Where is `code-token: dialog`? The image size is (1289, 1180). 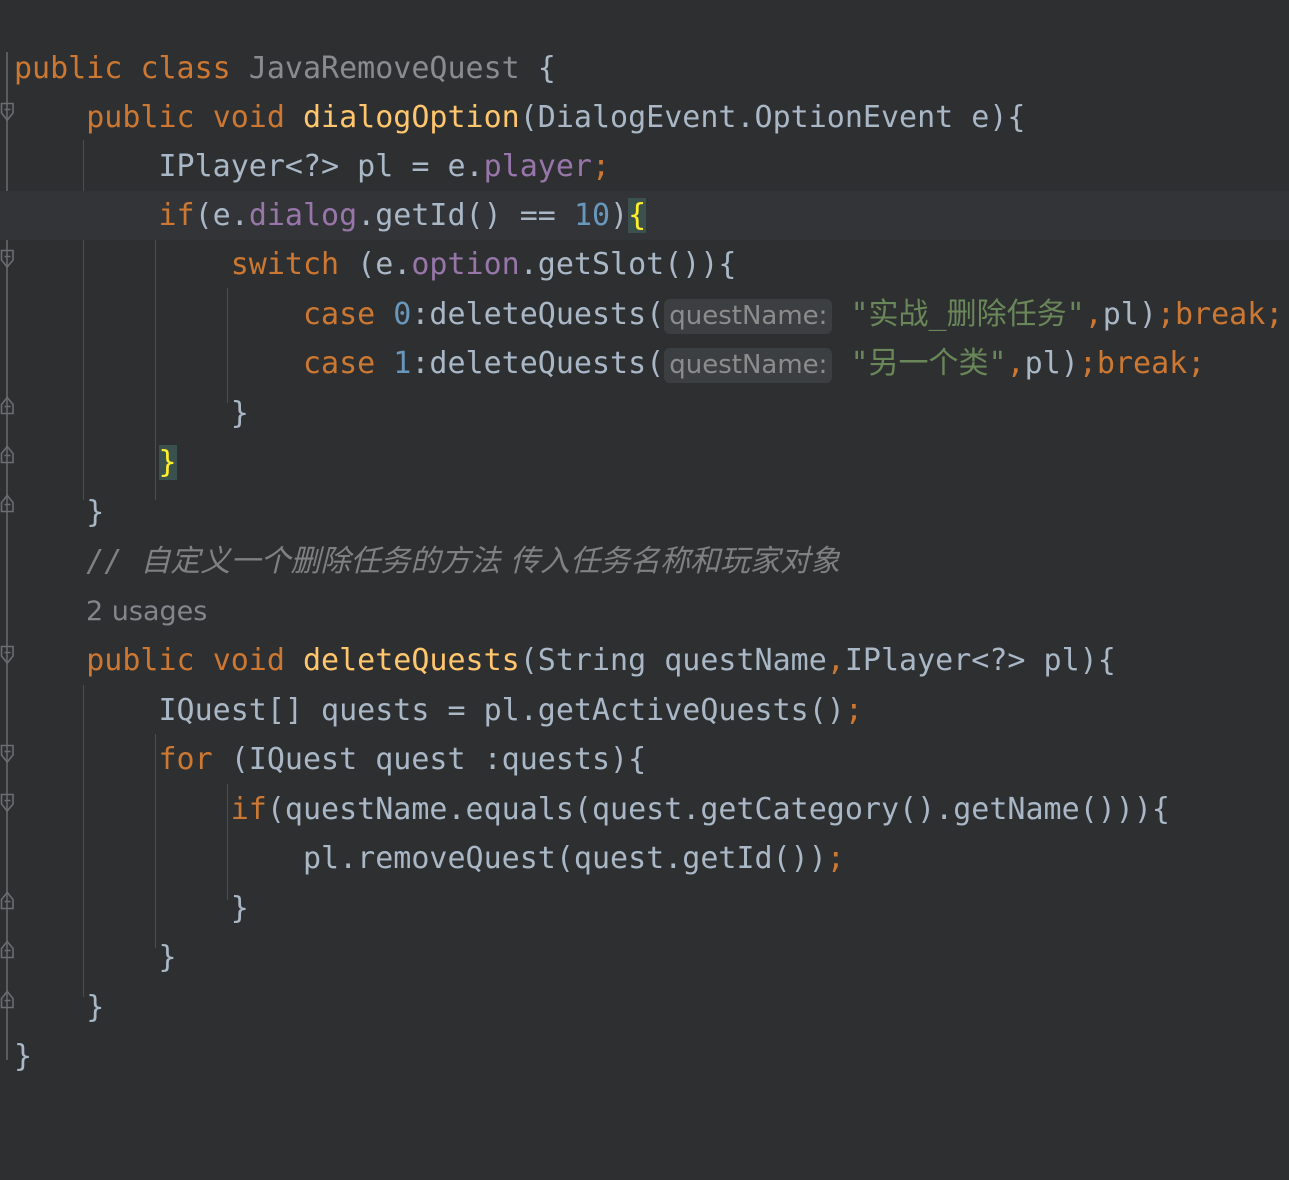 code-token: dialog is located at coordinates (303, 215).